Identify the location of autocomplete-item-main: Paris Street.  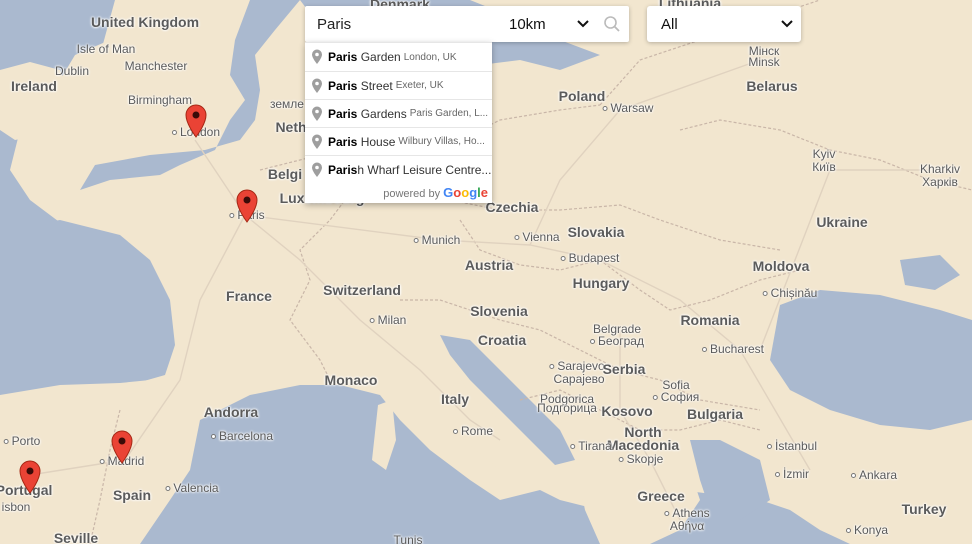
(360, 86).